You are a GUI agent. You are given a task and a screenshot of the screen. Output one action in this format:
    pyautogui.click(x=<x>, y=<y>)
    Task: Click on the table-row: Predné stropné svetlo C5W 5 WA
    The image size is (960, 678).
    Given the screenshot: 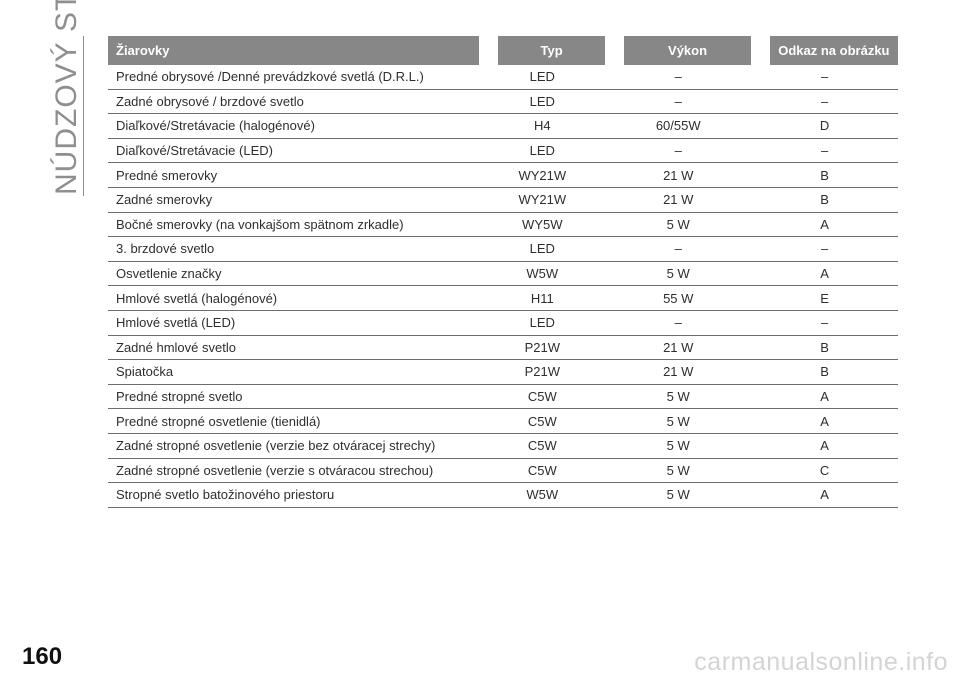 What is the action you would take?
    pyautogui.click(x=503, y=397)
    